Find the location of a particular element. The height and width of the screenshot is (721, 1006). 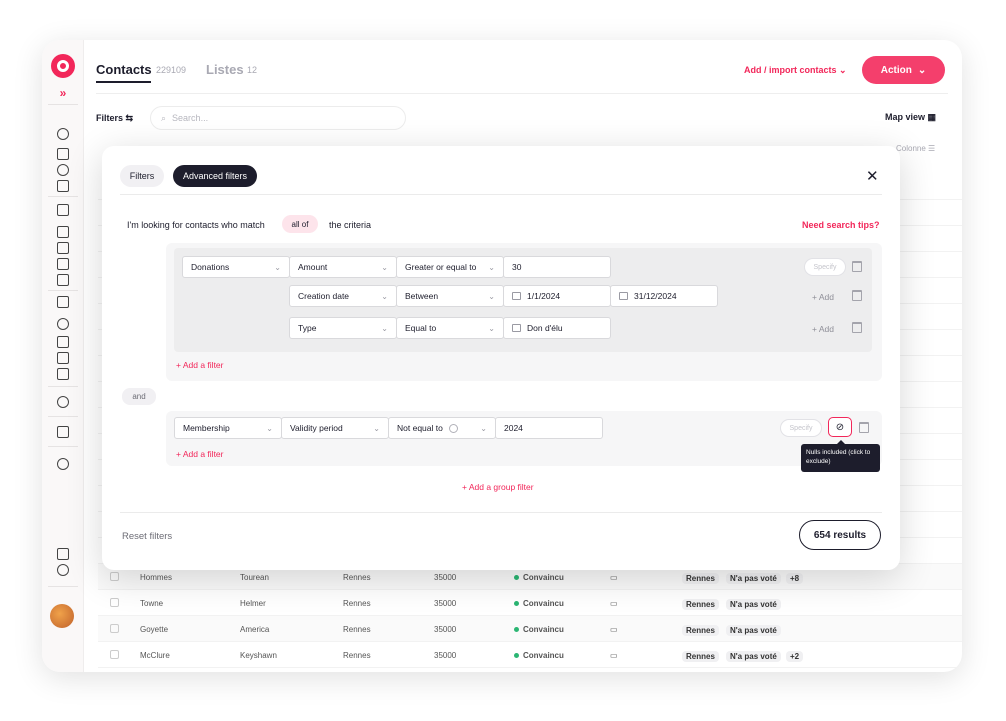

add-group-filter-button: + Add a group filter is located at coordinates (498, 487).